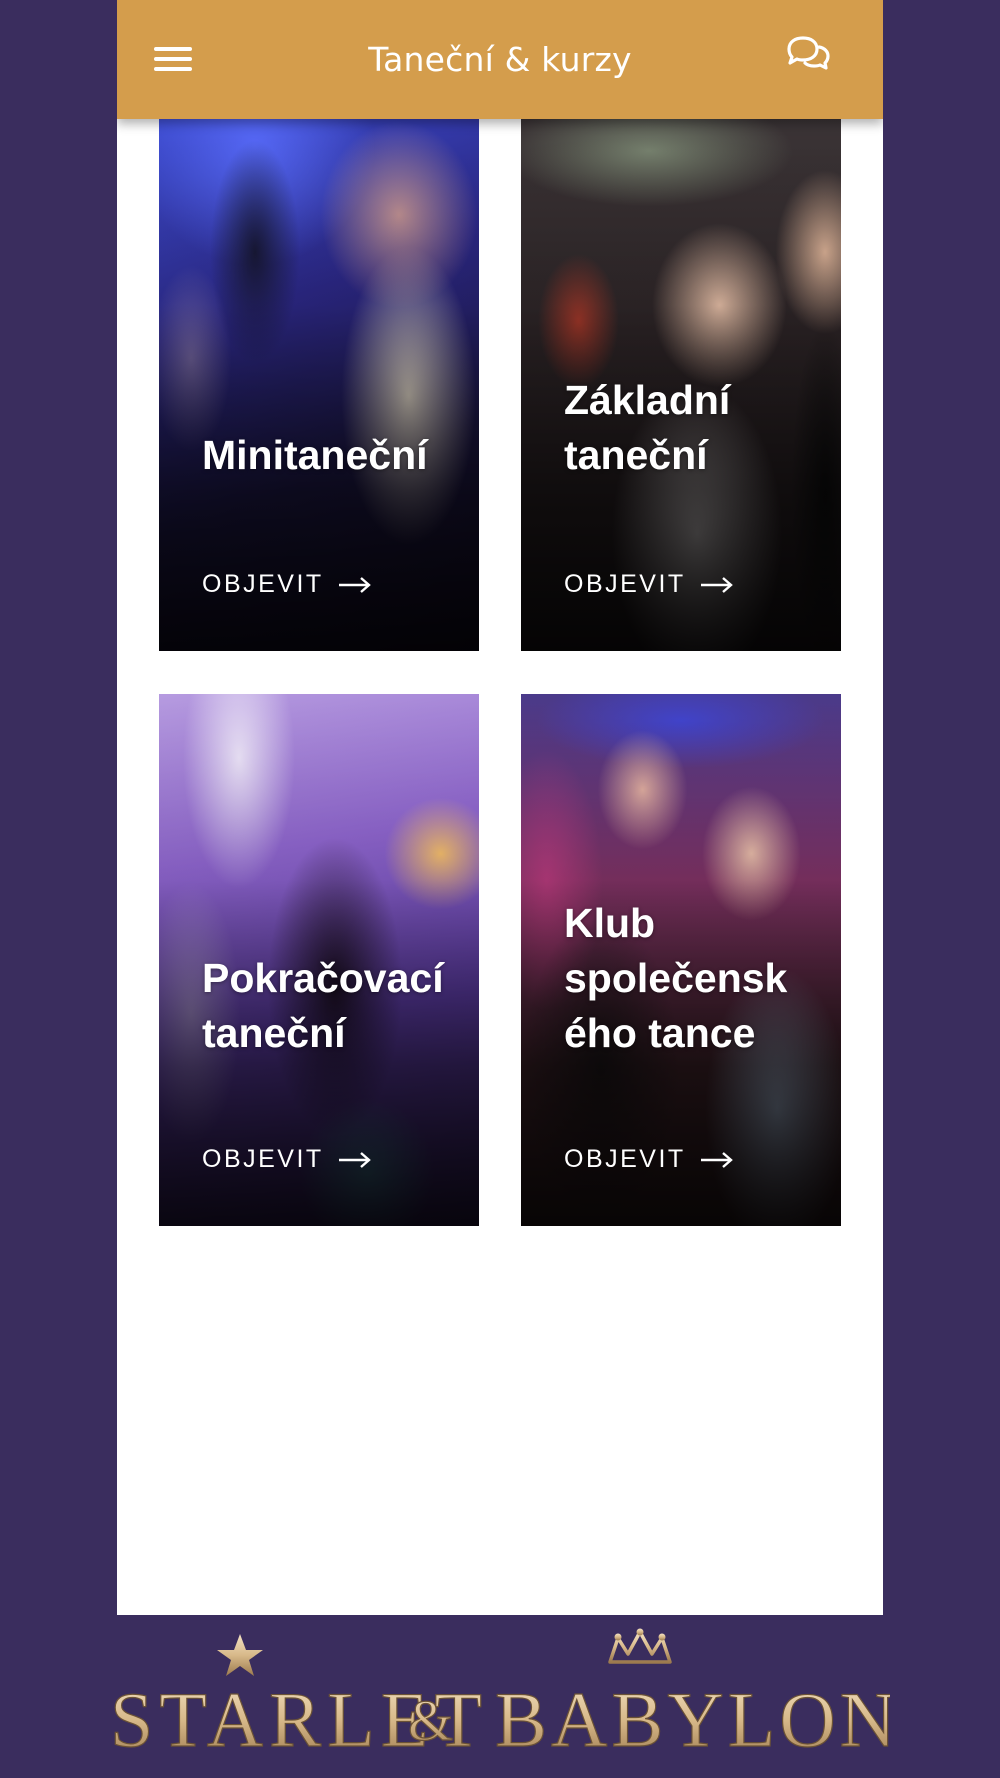 The height and width of the screenshot is (1778, 1000). Describe the element at coordinates (174, 57) in the screenshot. I see `hamburger-menu-icon` at that location.